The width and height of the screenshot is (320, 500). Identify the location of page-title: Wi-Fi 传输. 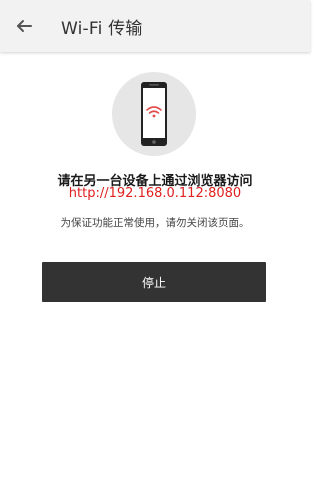
(102, 29).